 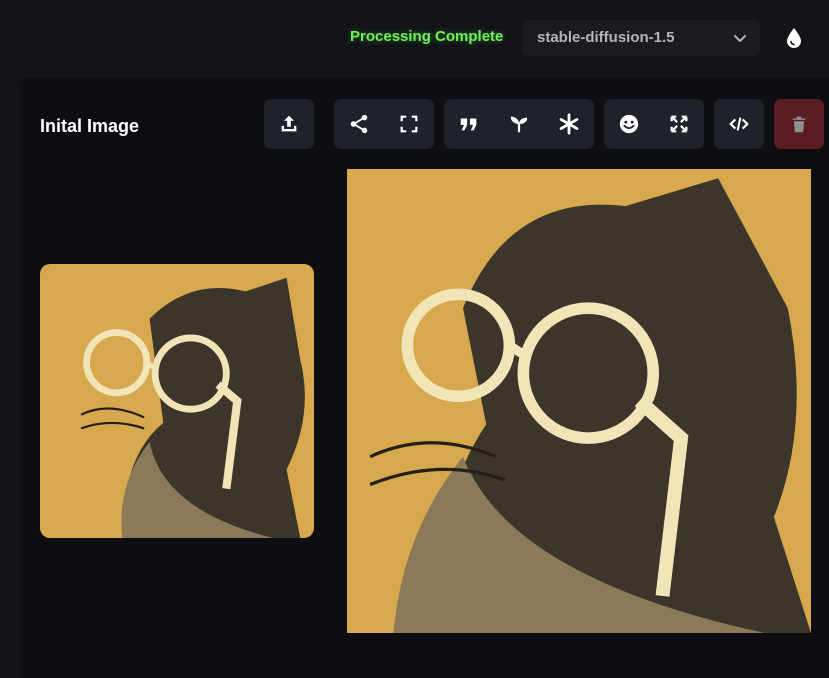 I want to click on fullscreen-button, so click(x=409, y=124).